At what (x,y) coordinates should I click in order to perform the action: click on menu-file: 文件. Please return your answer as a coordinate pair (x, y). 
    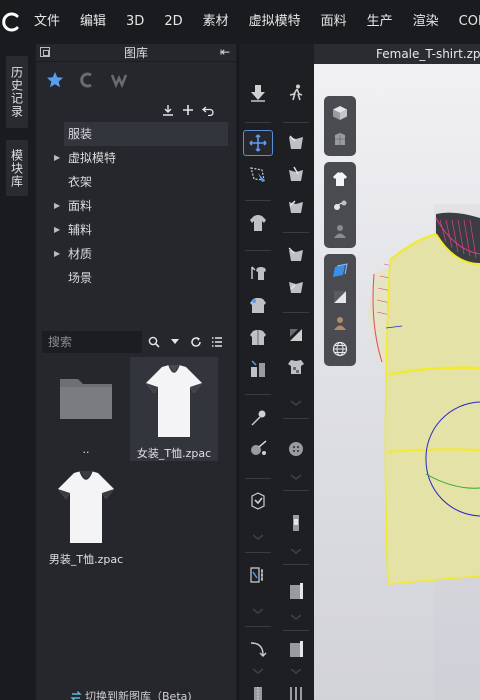
    Looking at the image, I should click on (46, 22).